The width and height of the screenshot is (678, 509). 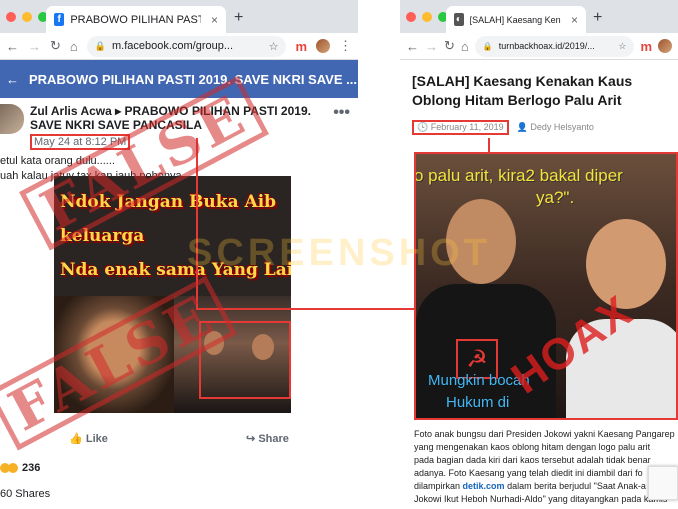 I want to click on article-body-text: dilampirkan, so click(x=437, y=486).